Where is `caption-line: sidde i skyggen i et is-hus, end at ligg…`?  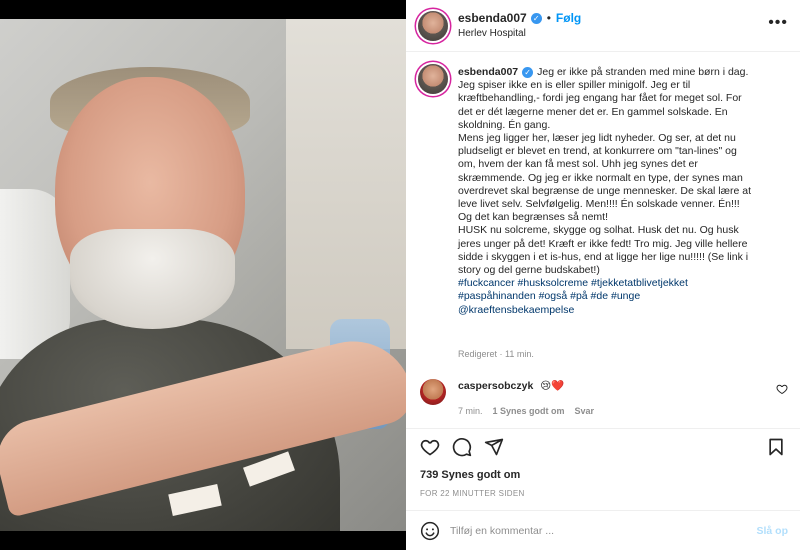 caption-line: sidde i skyggen i et is-hus, end at ligg… is located at coordinates (603, 256).